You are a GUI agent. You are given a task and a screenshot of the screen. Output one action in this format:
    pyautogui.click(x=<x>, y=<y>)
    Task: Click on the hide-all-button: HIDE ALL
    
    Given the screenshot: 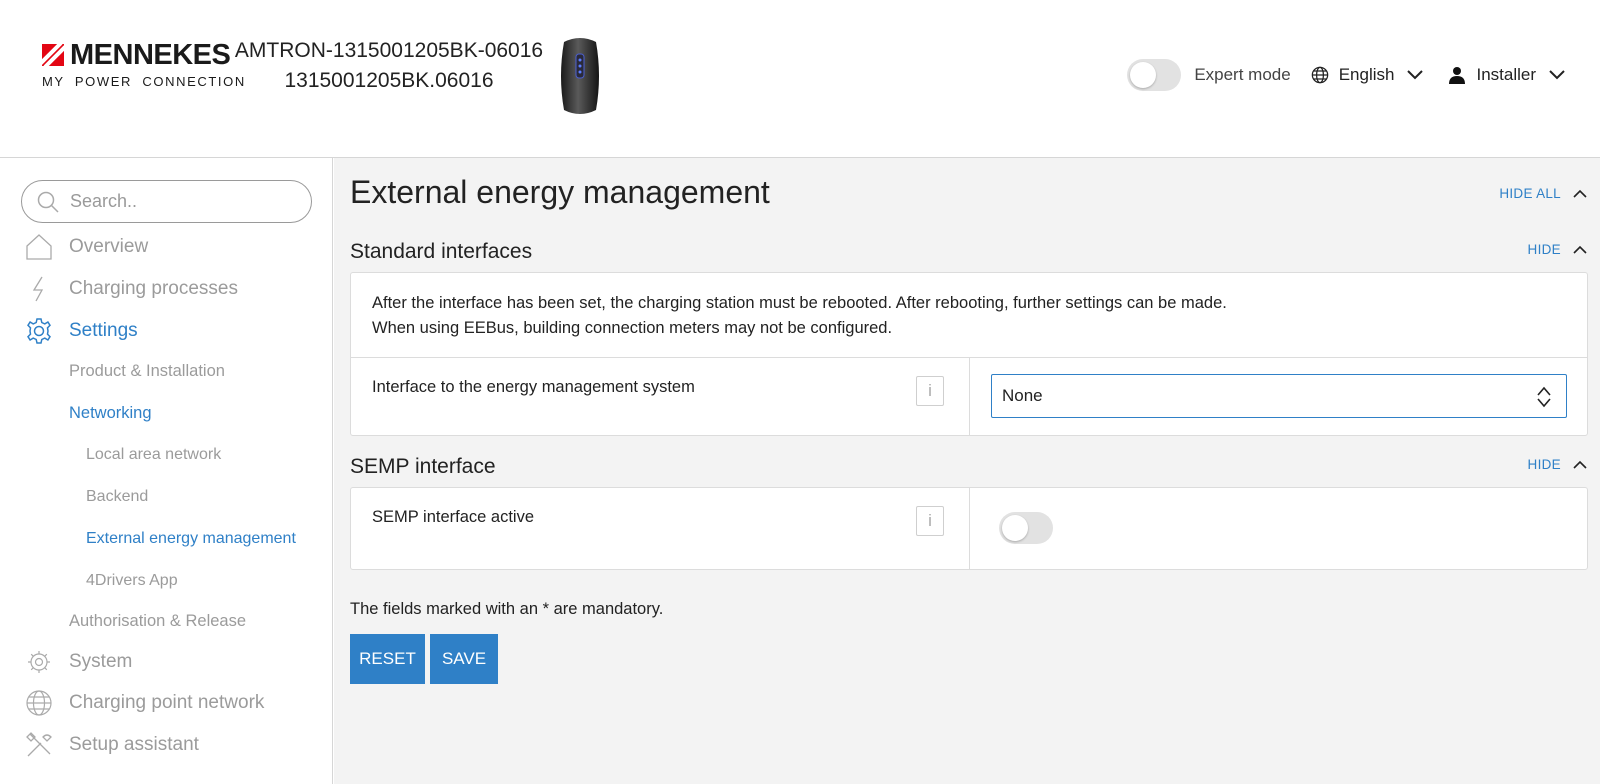 What is the action you would take?
    pyautogui.click(x=1543, y=193)
    